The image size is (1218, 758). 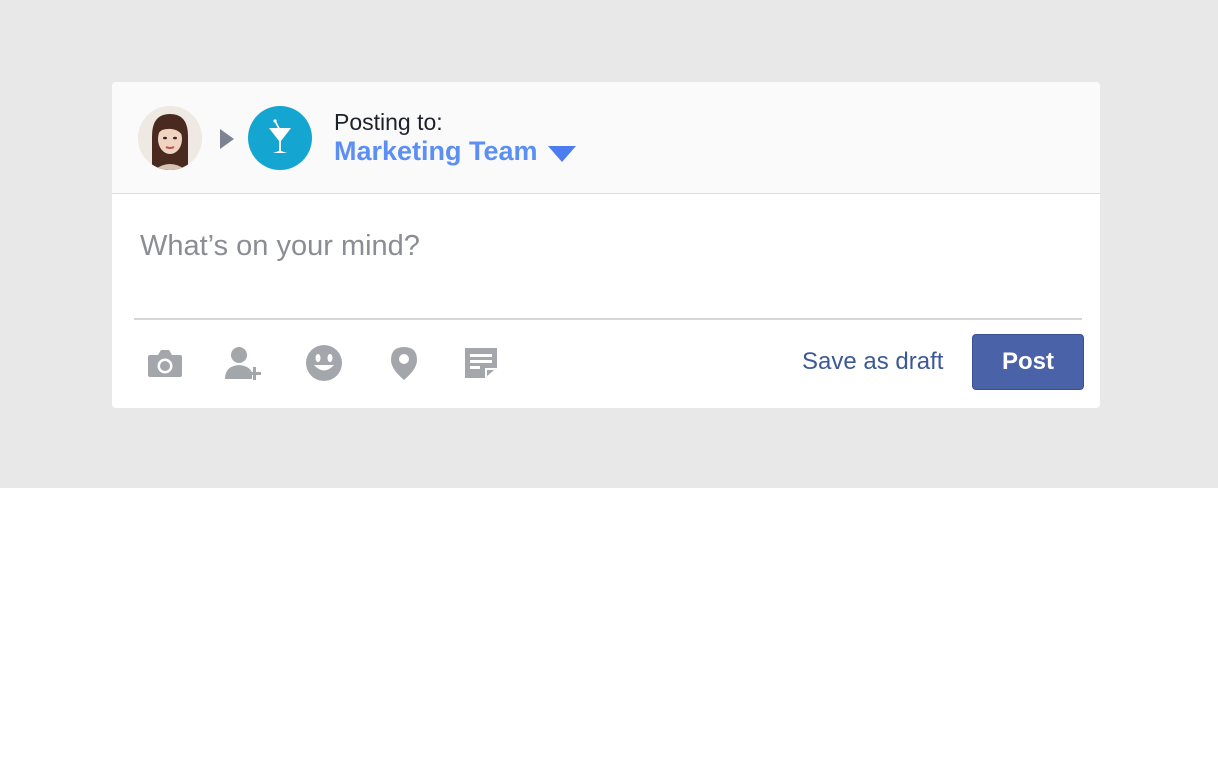 I want to click on location-icon, so click(x=404, y=363).